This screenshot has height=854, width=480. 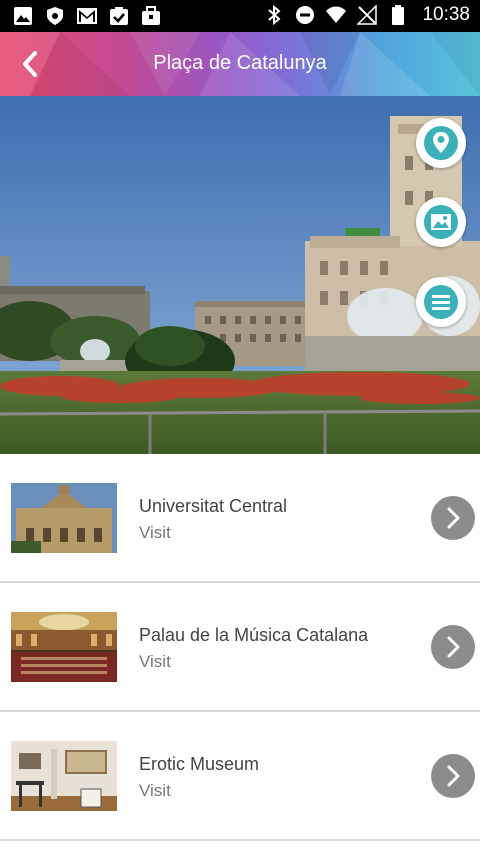 I want to click on map-location-button, so click(x=441, y=143).